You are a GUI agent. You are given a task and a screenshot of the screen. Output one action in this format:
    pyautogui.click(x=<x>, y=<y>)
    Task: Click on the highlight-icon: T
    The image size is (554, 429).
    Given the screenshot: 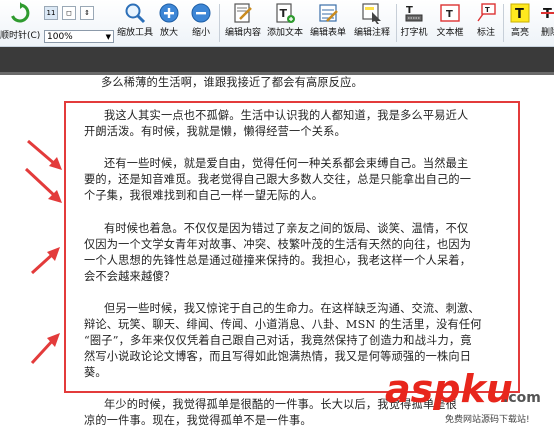 What is the action you would take?
    pyautogui.click(x=520, y=13)
    